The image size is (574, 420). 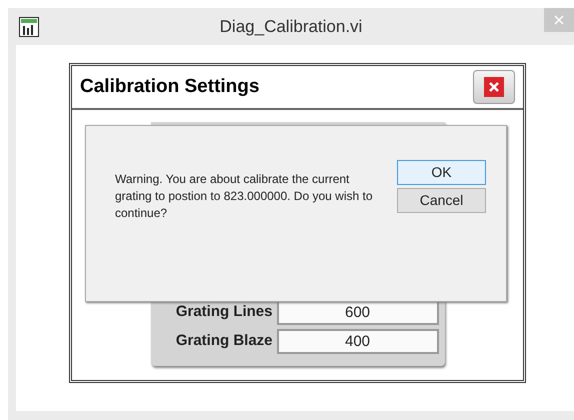 I want to click on numeric-field: 400, so click(x=357, y=341).